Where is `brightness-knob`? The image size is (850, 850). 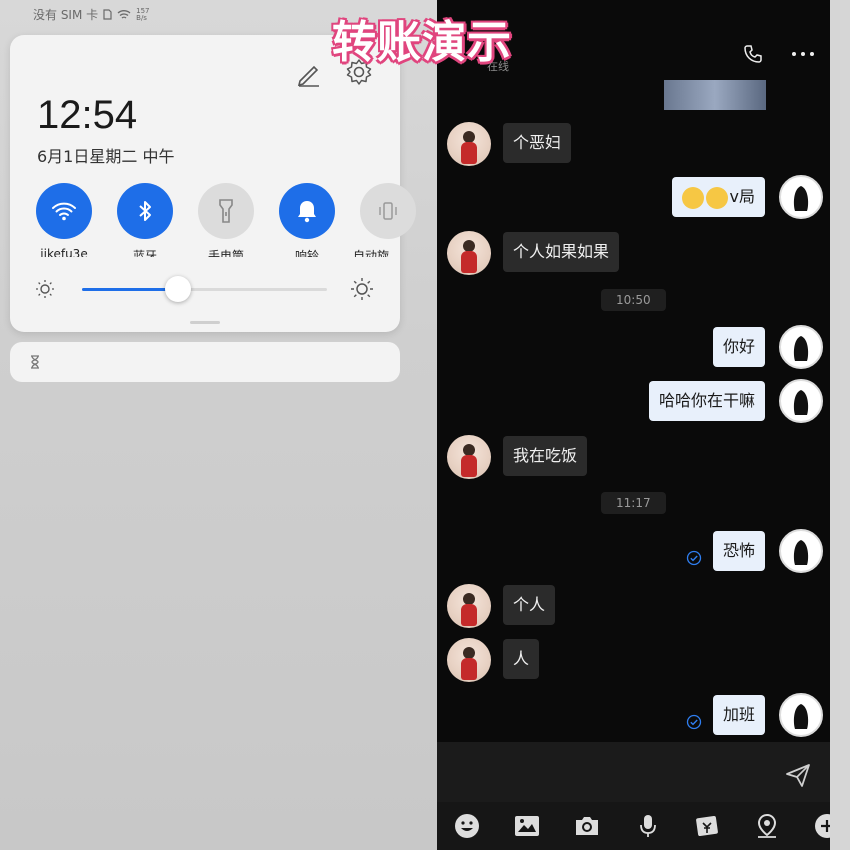 brightness-knob is located at coordinates (177, 289).